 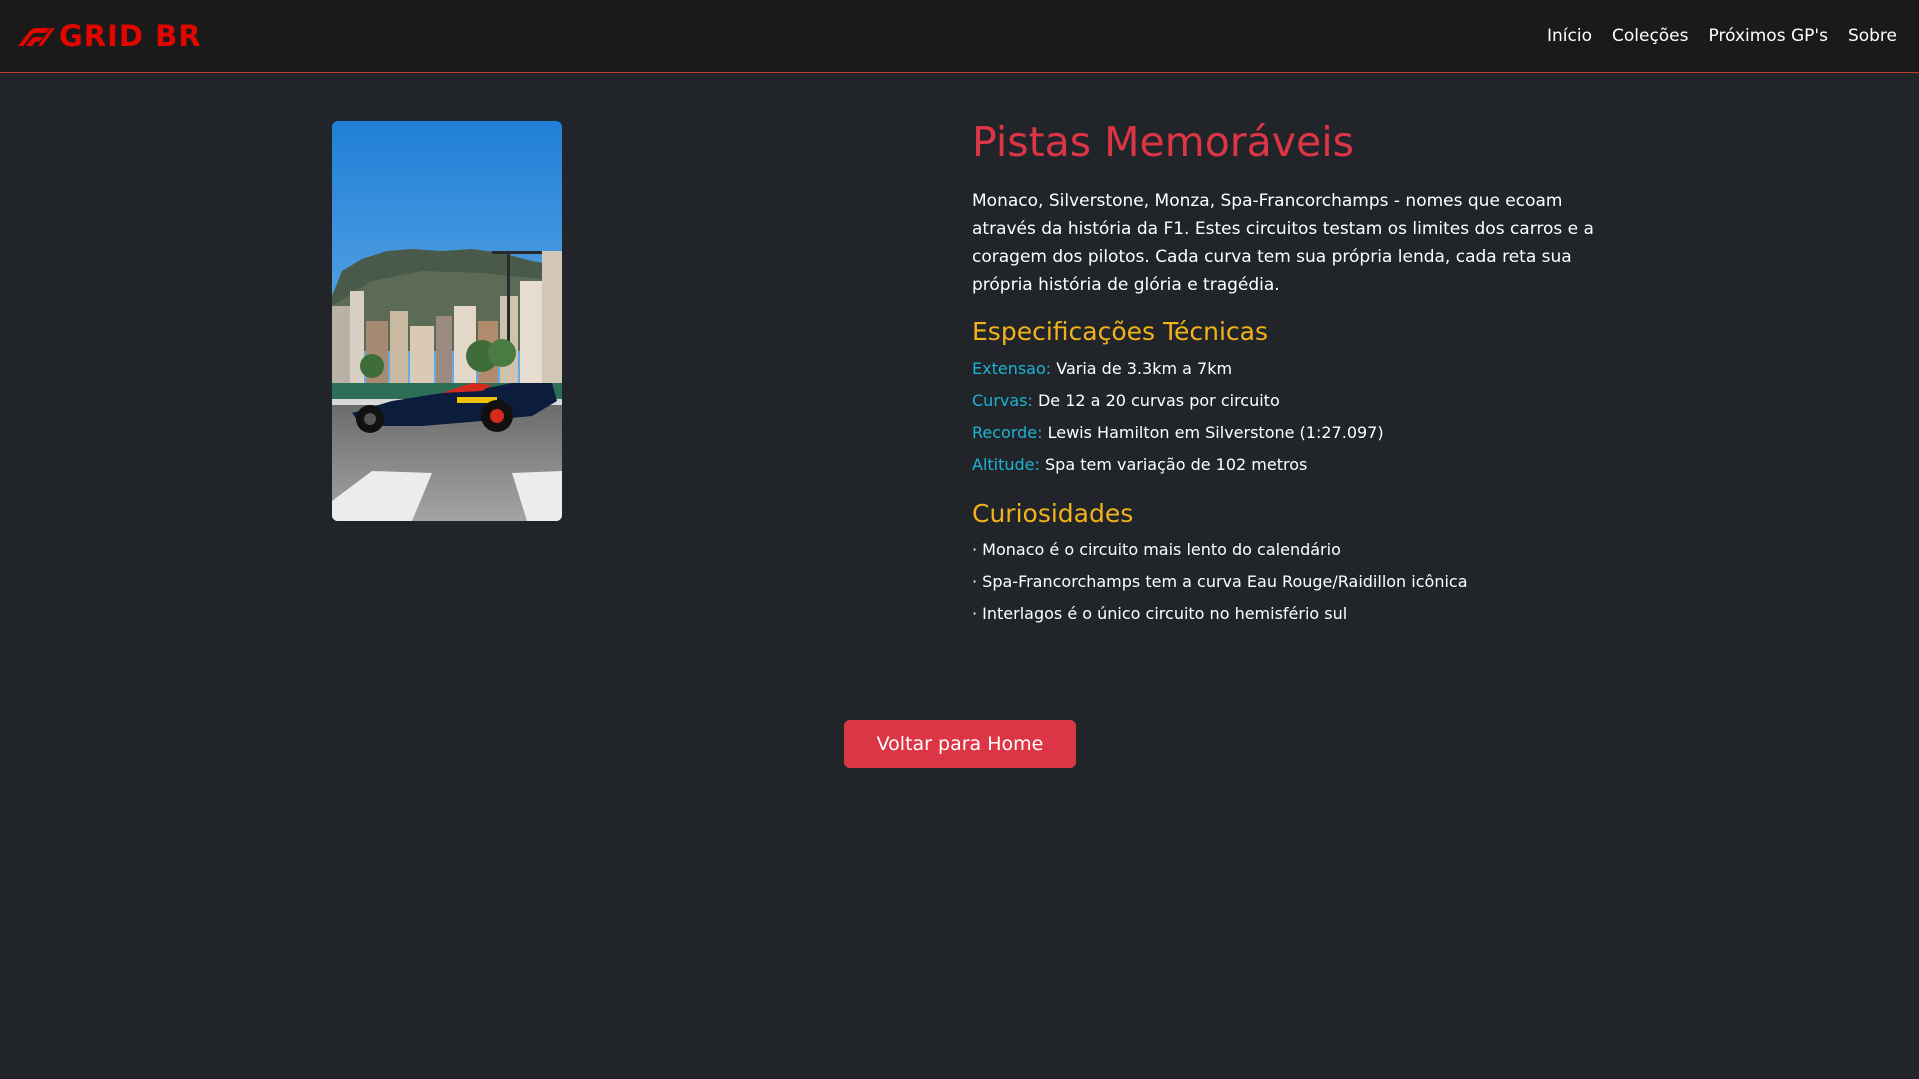 I want to click on f1-logo-icon, so click(x=36, y=37).